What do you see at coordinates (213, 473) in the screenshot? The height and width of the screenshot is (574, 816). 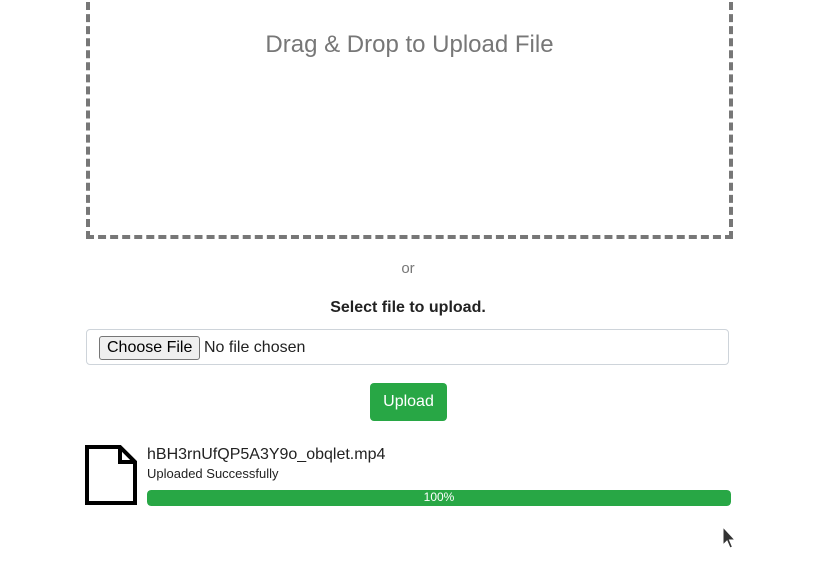 I see `upload-status-text: Uploaded Successfully` at bounding box center [213, 473].